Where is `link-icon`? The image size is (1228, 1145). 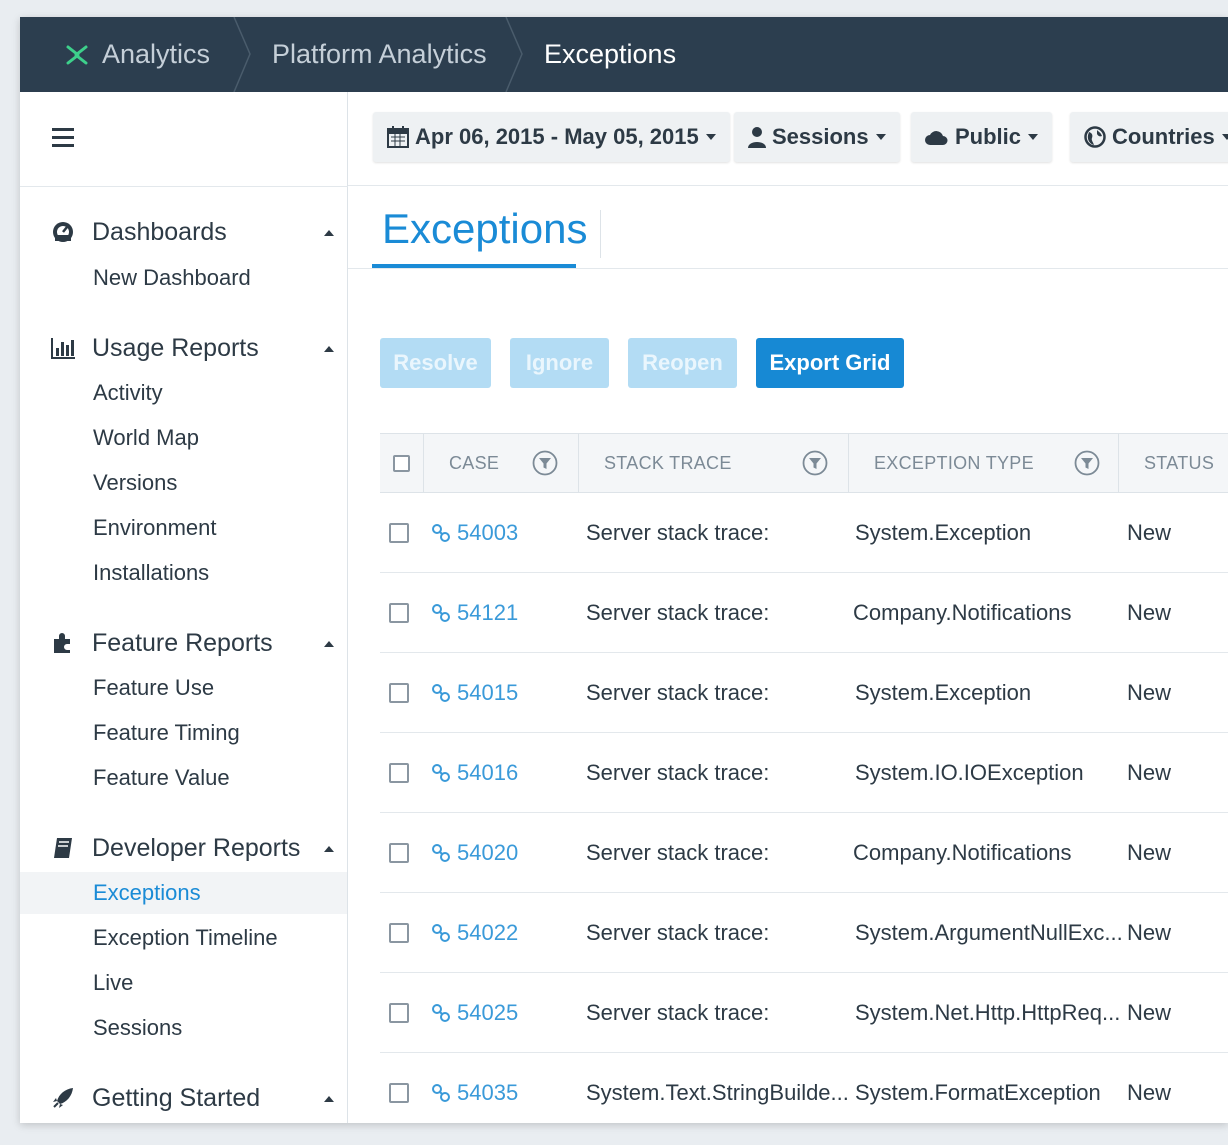
link-icon is located at coordinates (441, 1013).